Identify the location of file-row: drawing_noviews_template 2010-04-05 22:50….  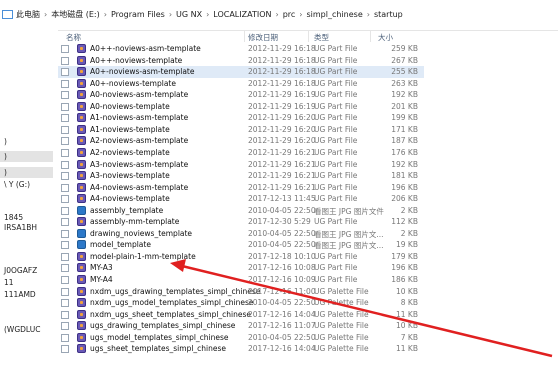
(241, 234).